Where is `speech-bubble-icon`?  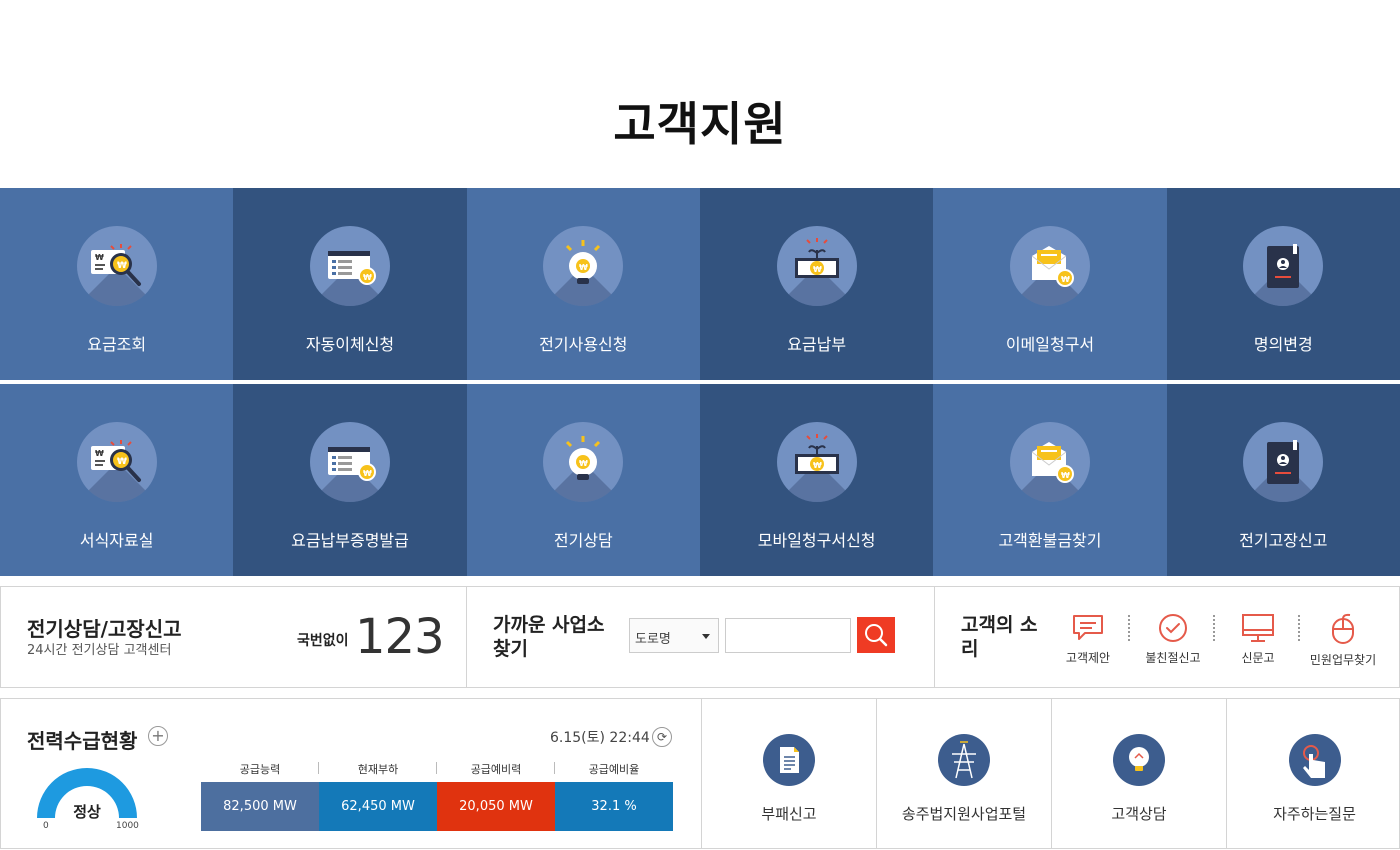 speech-bubble-icon is located at coordinates (1088, 627).